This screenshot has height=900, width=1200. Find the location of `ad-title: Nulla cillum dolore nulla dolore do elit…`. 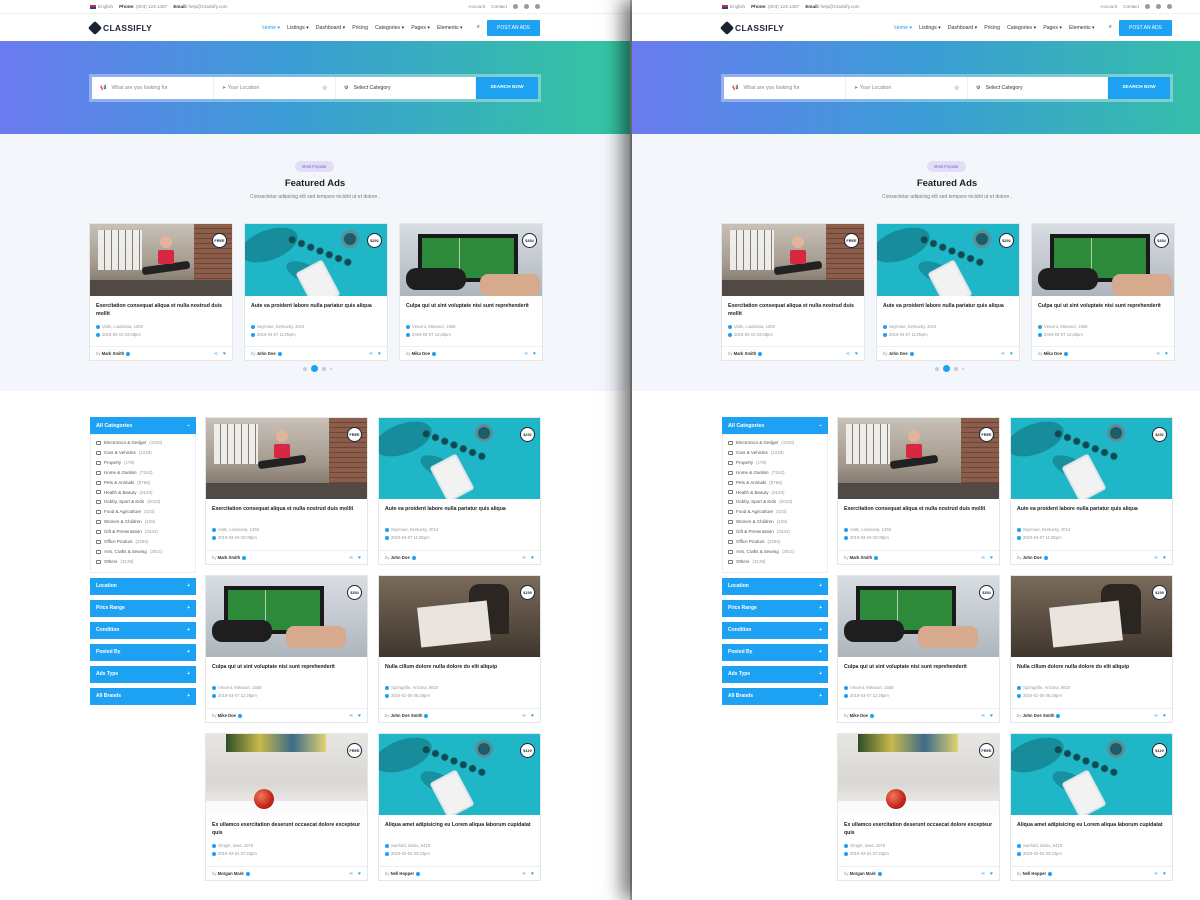

ad-title: Nulla cillum dolore nulla dolore do elit… is located at coordinates (459, 669).